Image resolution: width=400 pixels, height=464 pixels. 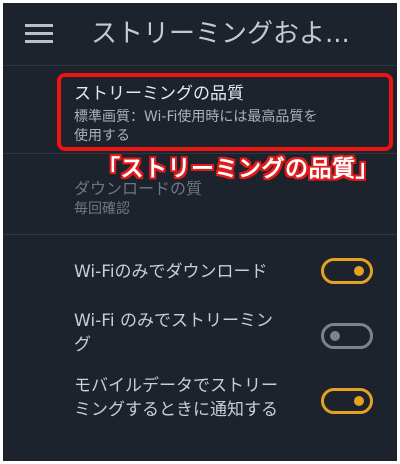 I want to click on mobile-notify-label: モバイルデータでストリー, so click(x=176, y=386).